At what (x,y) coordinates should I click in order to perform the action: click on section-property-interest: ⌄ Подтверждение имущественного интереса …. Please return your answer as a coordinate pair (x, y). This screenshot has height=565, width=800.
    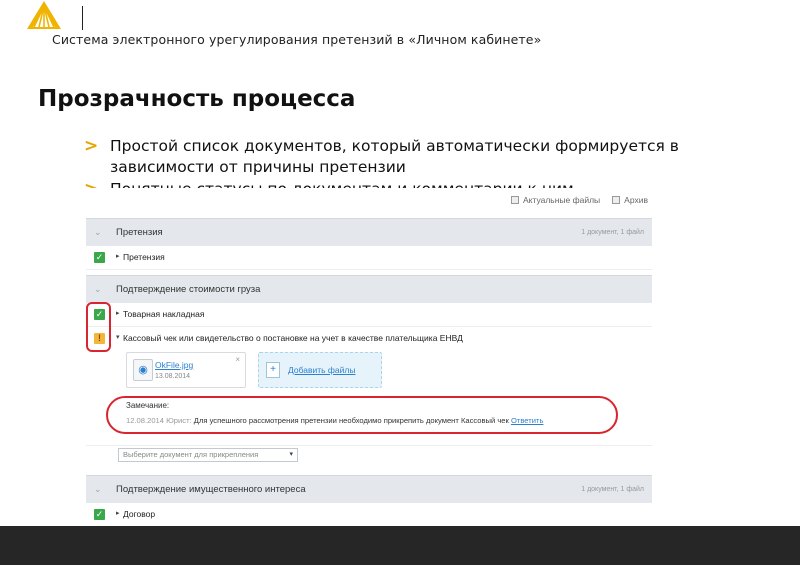
    Looking at the image, I should click on (369, 489).